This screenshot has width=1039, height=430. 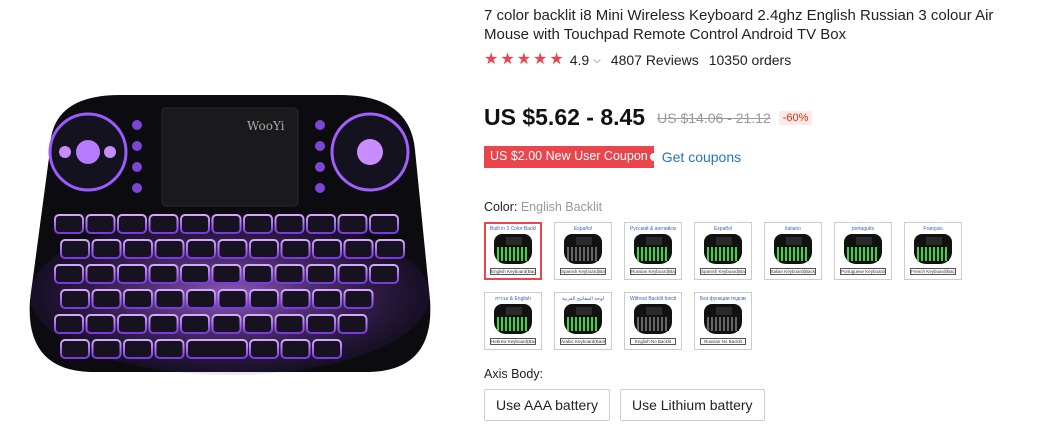 I want to click on axis-body-options: Use AAA battery Use Lithium battery, so click(x=624, y=405).